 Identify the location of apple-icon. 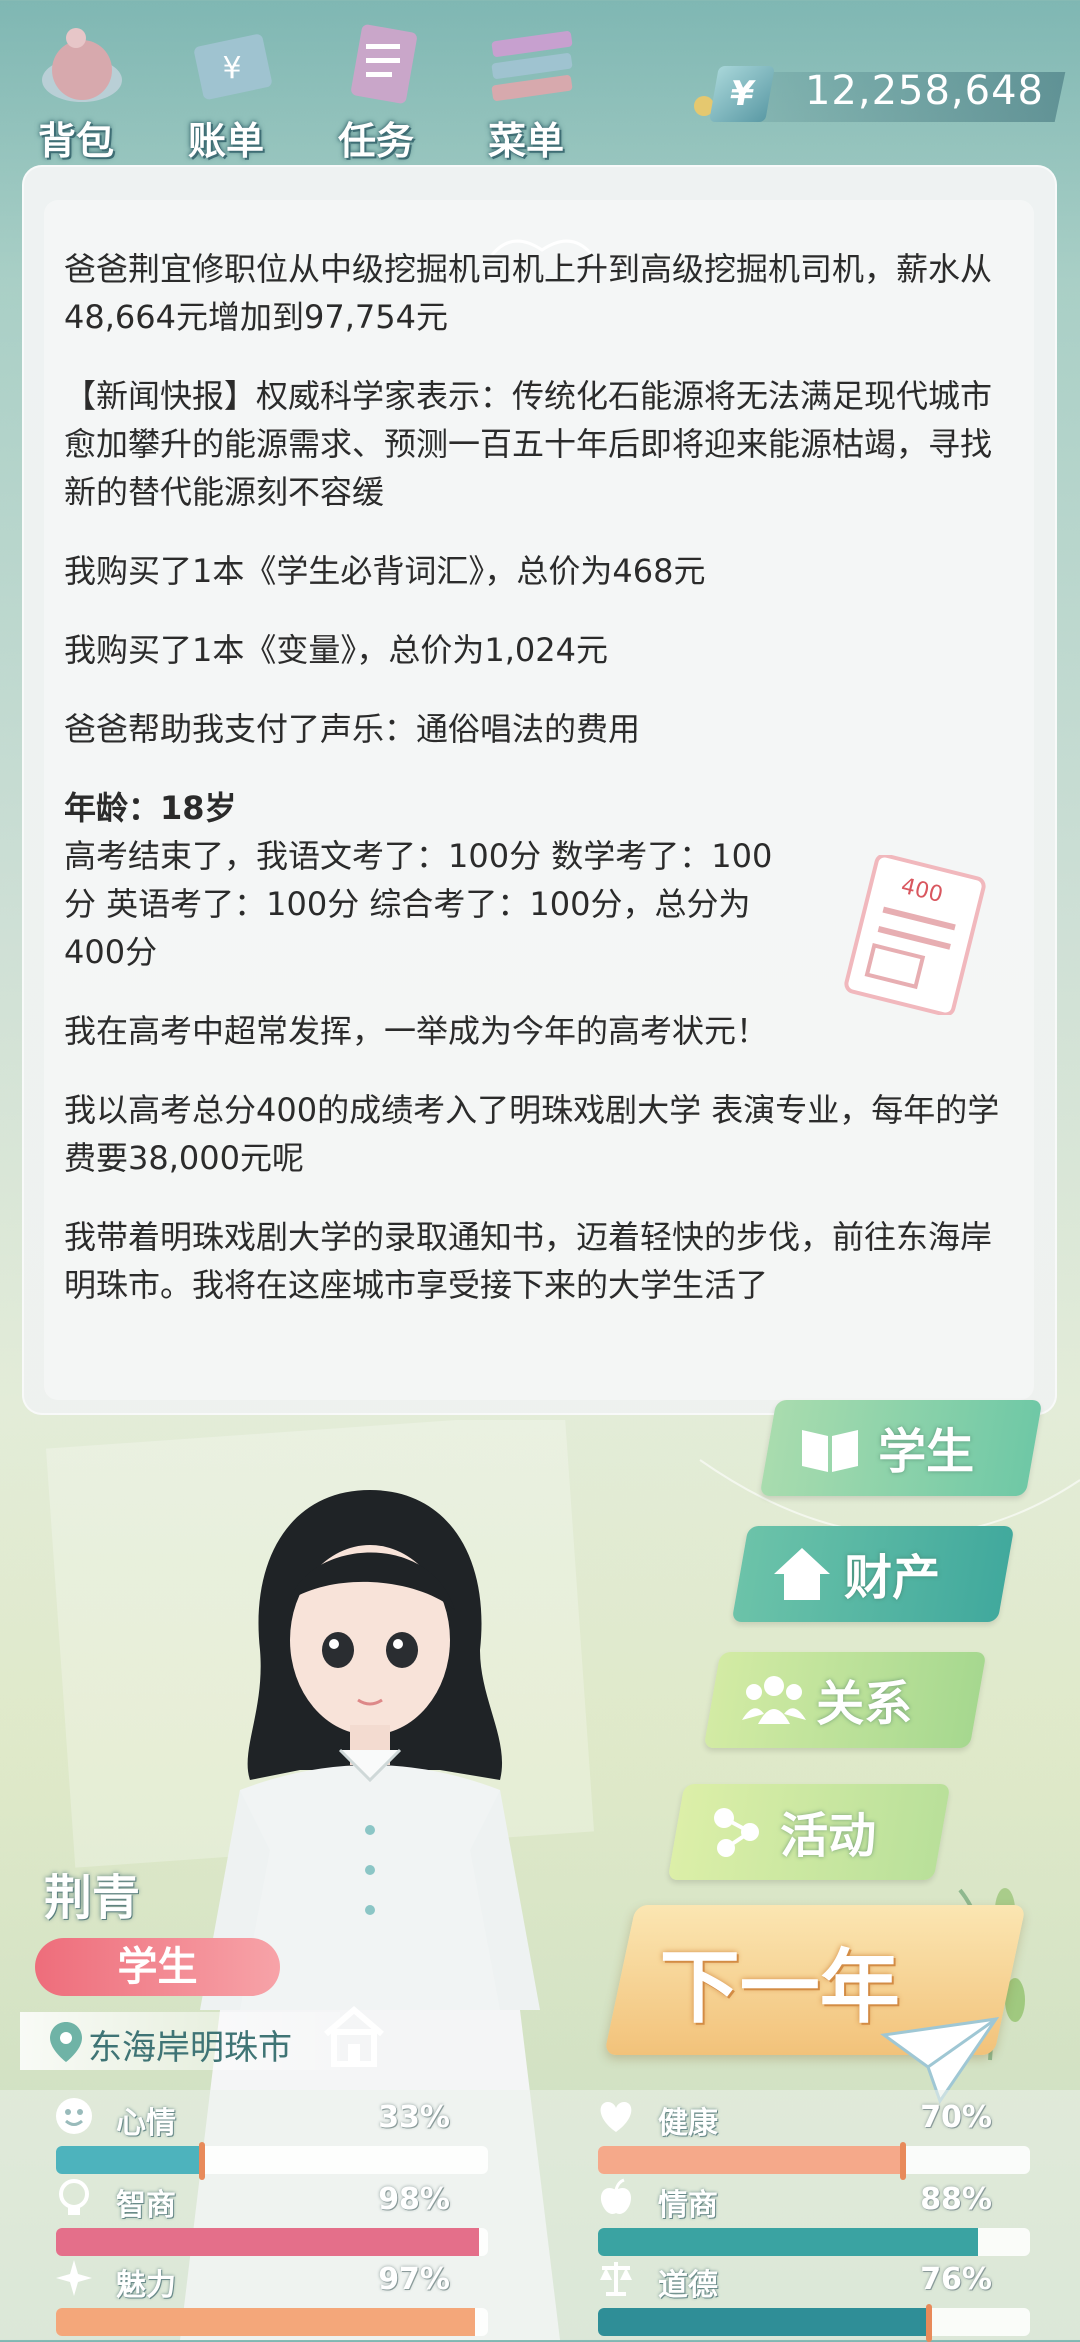
(616, 2196).